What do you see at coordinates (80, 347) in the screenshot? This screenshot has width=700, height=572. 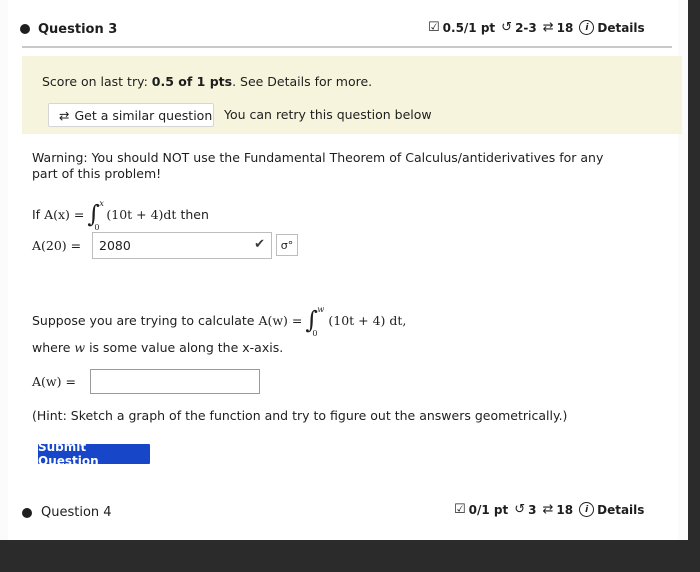 I see `where-variable: w` at bounding box center [80, 347].